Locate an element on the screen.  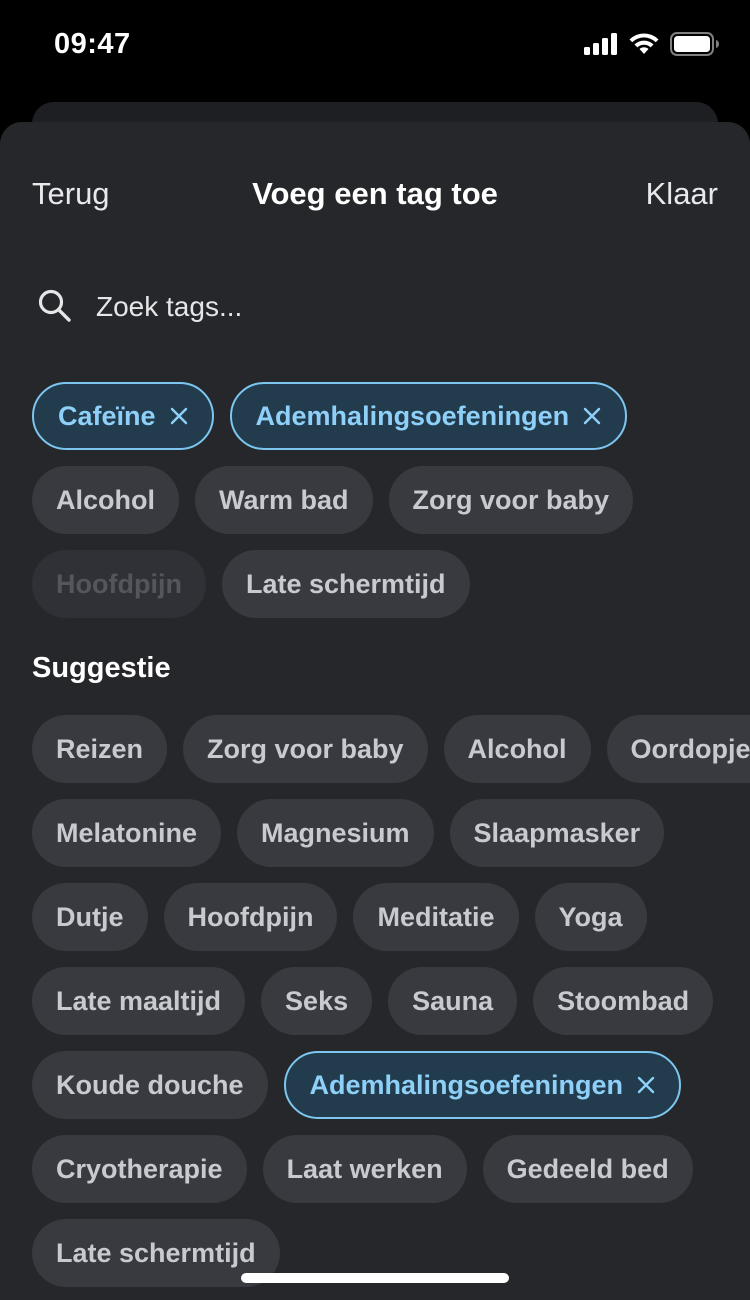
tag-chip-label: Yoga is located at coordinates (590, 916).